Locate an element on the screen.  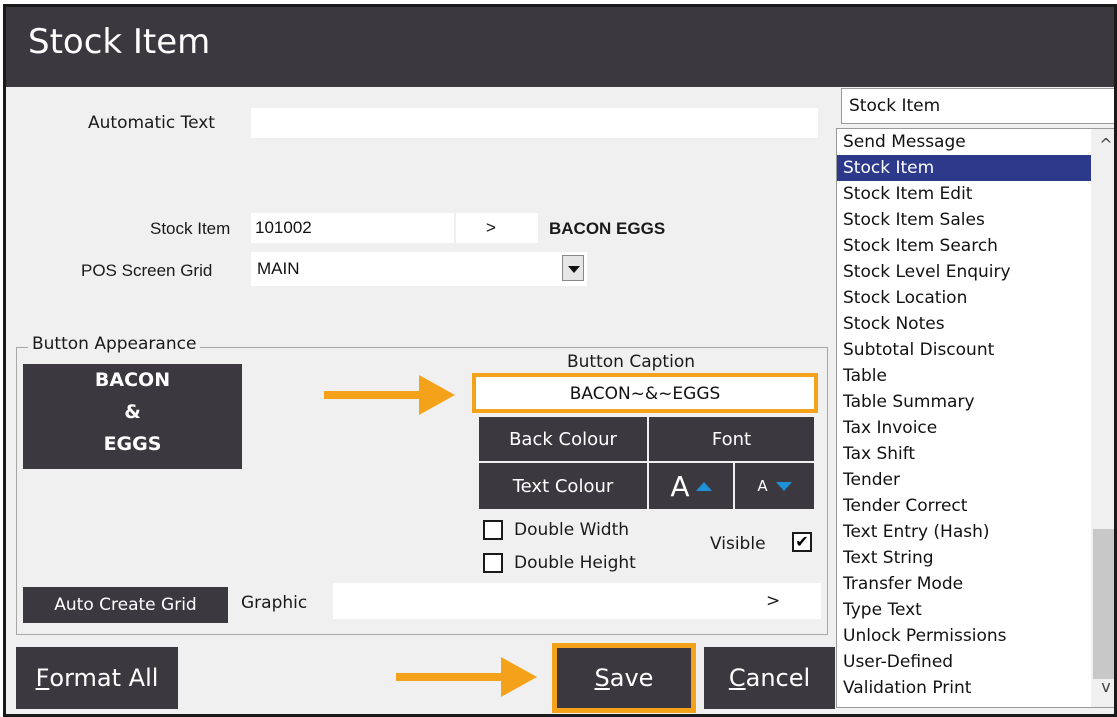
list-item: User-Defined is located at coordinates (964, 662).